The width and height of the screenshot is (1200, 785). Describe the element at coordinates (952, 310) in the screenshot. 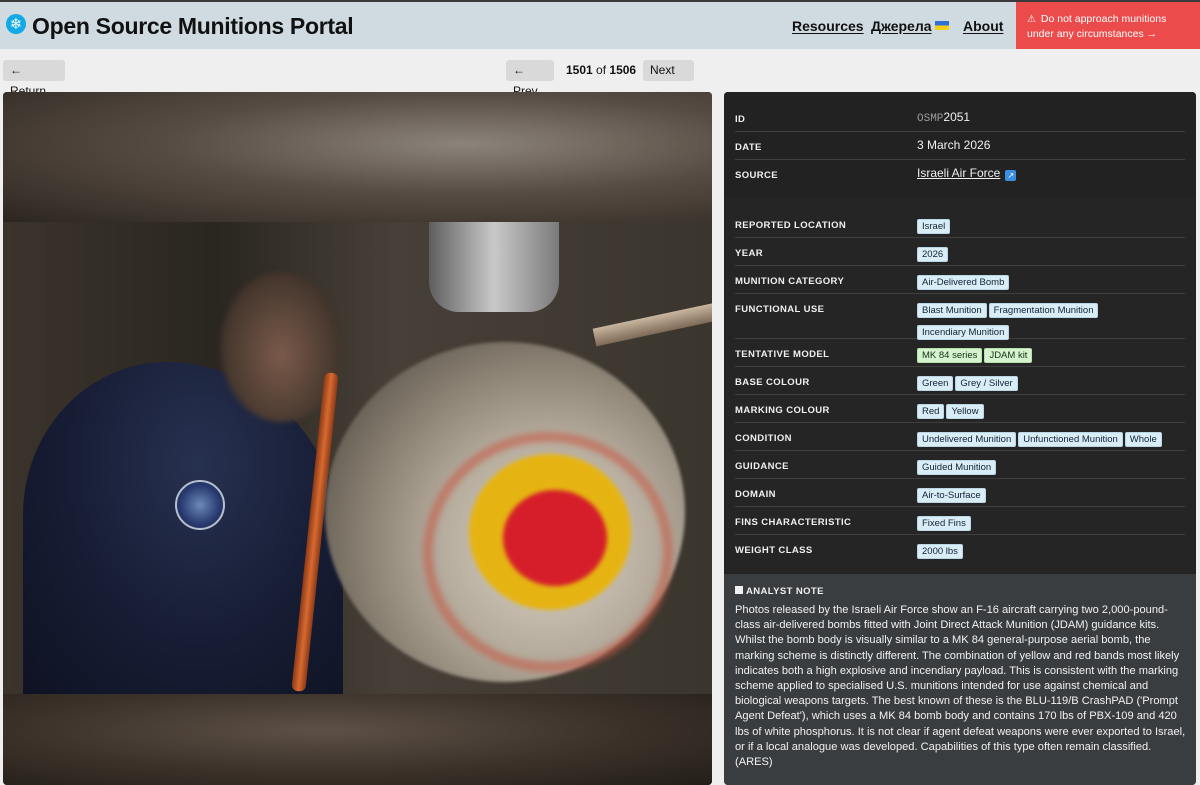

I see `attribute-tag: Blast Munition` at that location.